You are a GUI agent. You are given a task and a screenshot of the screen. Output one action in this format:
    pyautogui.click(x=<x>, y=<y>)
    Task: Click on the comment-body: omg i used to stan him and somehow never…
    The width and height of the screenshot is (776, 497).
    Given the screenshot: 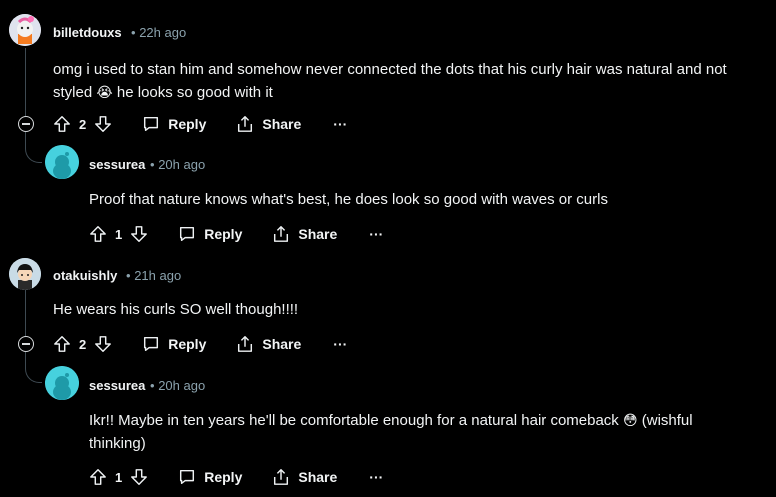 What is the action you would take?
    pyautogui.click(x=410, y=81)
    